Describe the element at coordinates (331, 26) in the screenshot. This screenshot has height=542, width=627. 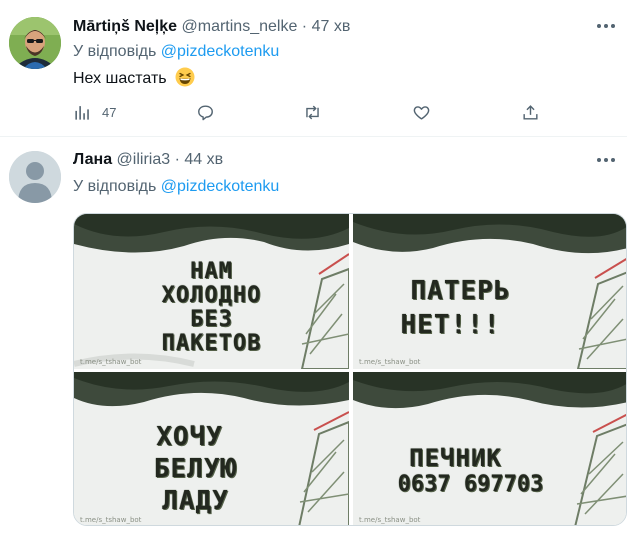
I see `timestamp: 47 хв` at that location.